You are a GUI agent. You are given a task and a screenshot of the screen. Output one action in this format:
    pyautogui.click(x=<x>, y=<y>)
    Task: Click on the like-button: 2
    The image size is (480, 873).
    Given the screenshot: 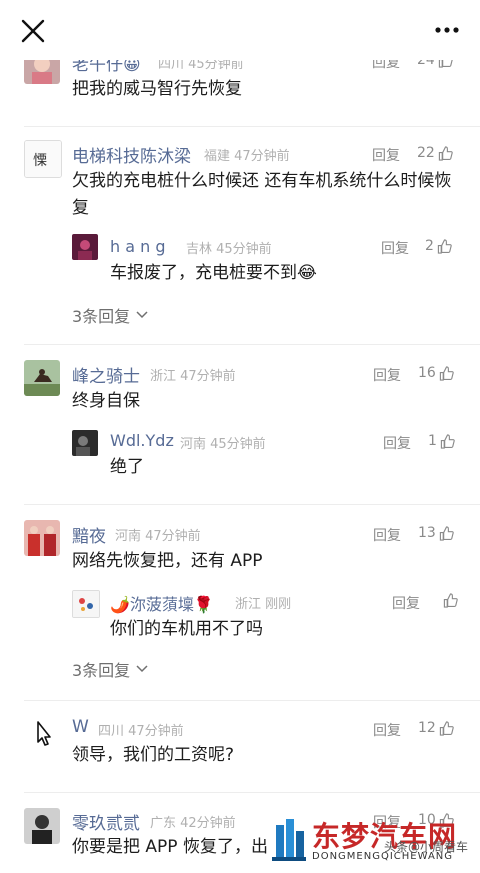 What is the action you would take?
    pyautogui.click(x=438, y=246)
    